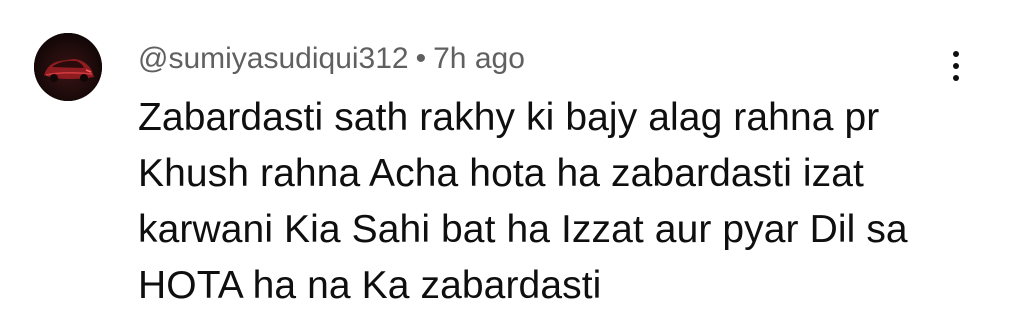 This screenshot has width=1024, height=332. What do you see at coordinates (956, 54) in the screenshot?
I see `more-vertical-icon` at bounding box center [956, 54].